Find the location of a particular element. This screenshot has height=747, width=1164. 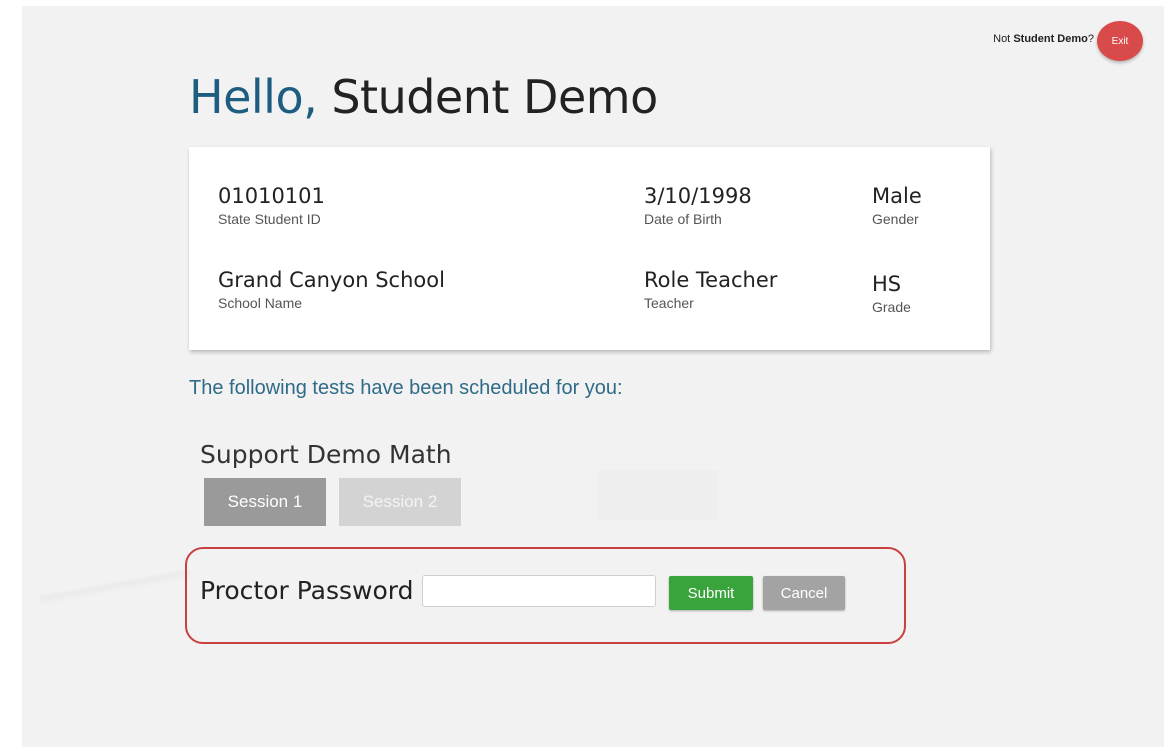

school-name-label: School Name is located at coordinates (260, 303).